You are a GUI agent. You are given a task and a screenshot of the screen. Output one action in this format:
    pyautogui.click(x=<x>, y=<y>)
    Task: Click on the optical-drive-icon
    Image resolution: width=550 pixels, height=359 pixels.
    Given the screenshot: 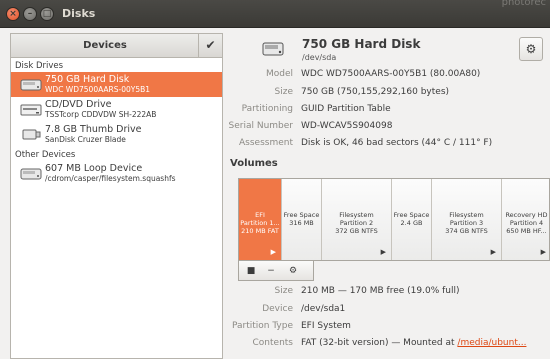 What is the action you would take?
    pyautogui.click(x=31, y=110)
    